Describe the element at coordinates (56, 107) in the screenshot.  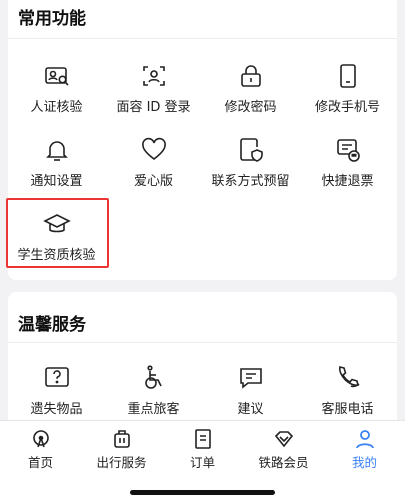
I see `id-verify-label: 人证核验` at that location.